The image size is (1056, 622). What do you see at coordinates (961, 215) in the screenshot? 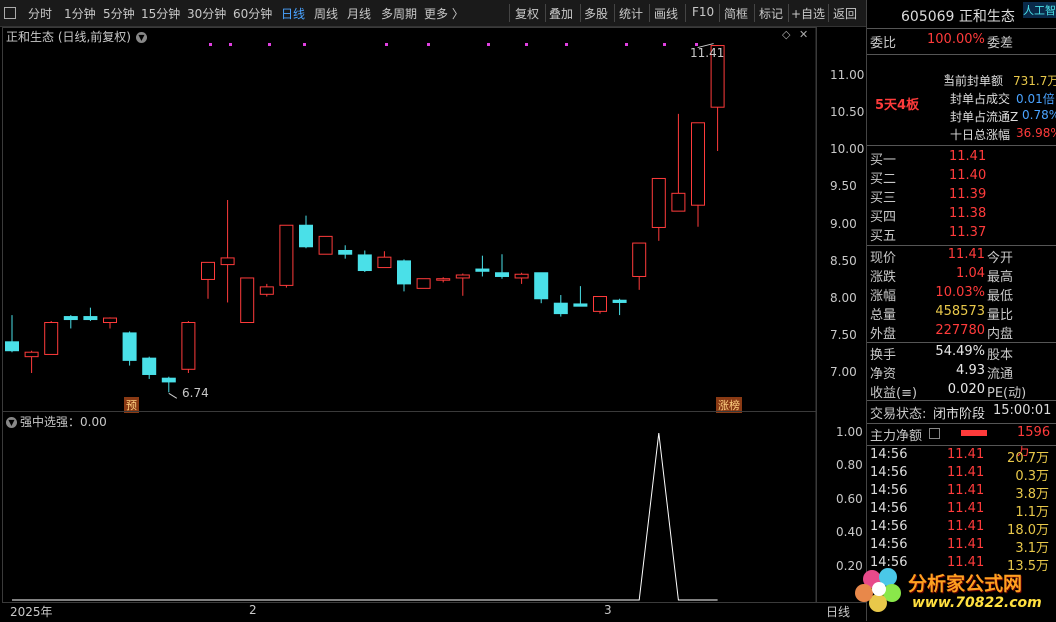
I see `bid-row: 买四 11.38` at bounding box center [961, 215].